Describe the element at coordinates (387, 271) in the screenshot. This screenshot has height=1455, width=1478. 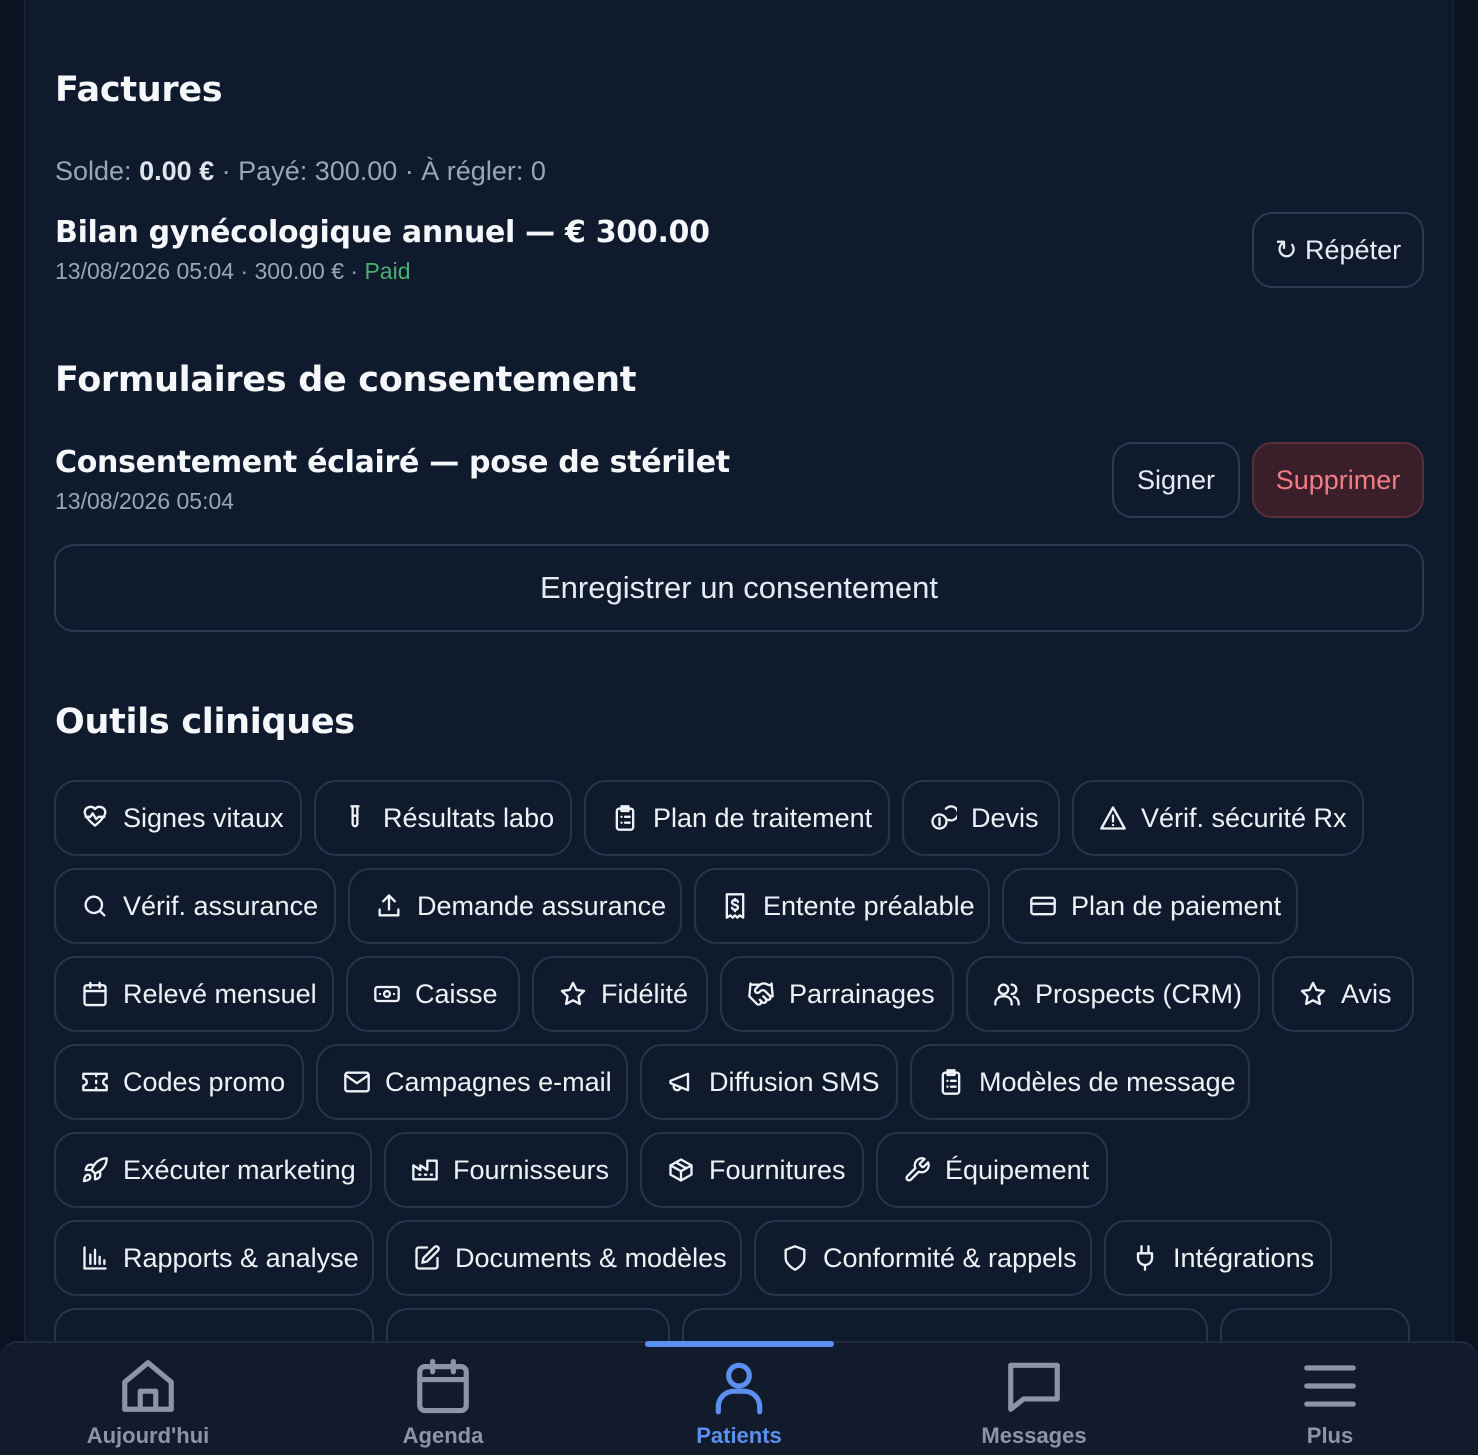
I see `invoice-status: Paid` at that location.